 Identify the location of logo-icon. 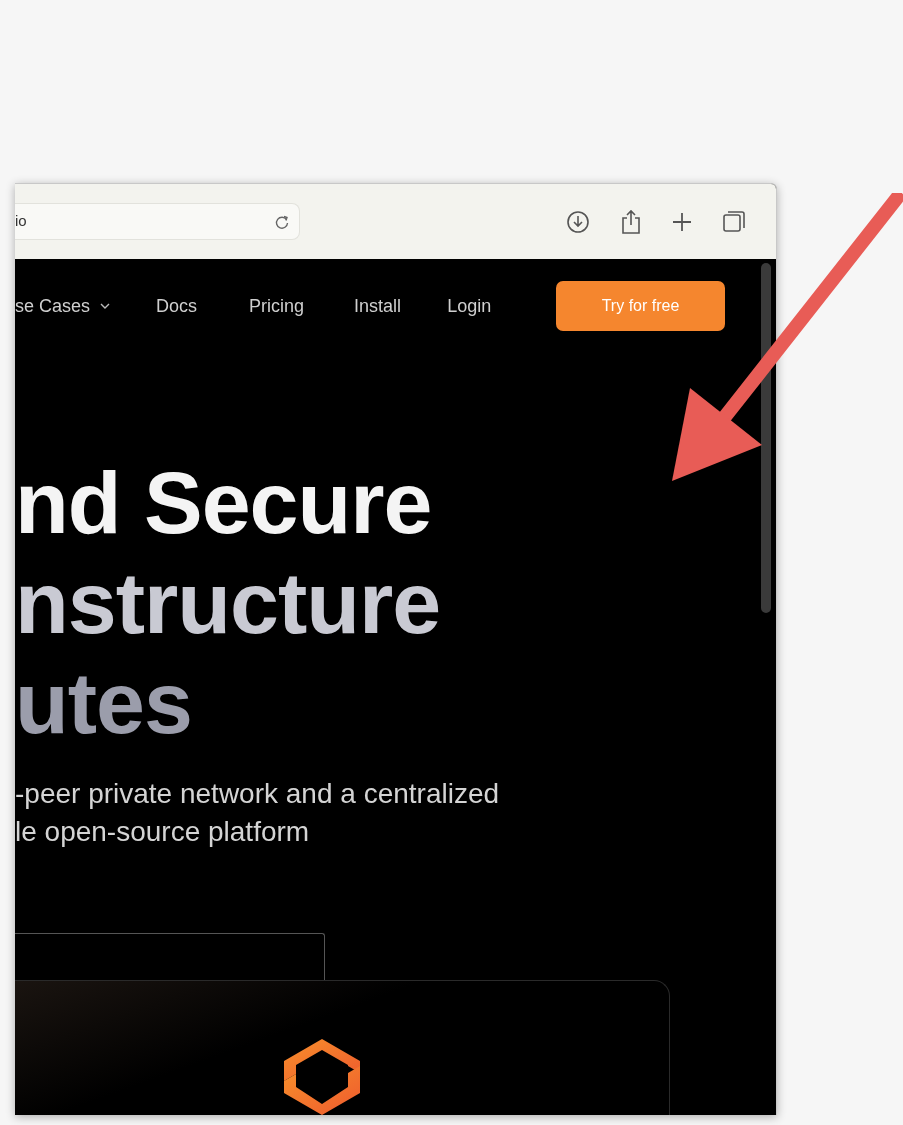
(322, 1077).